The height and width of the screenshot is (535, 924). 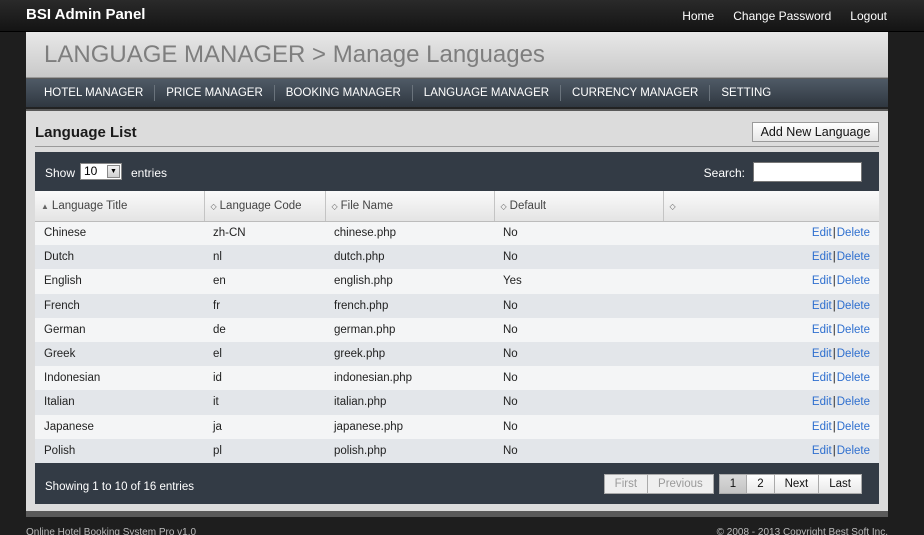 I want to click on first-page-button: First, so click(x=626, y=484).